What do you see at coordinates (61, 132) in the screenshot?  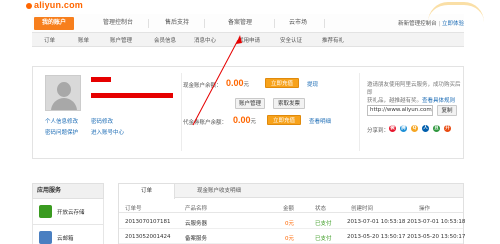 I see `security-question-link: 密码问题保护` at bounding box center [61, 132].